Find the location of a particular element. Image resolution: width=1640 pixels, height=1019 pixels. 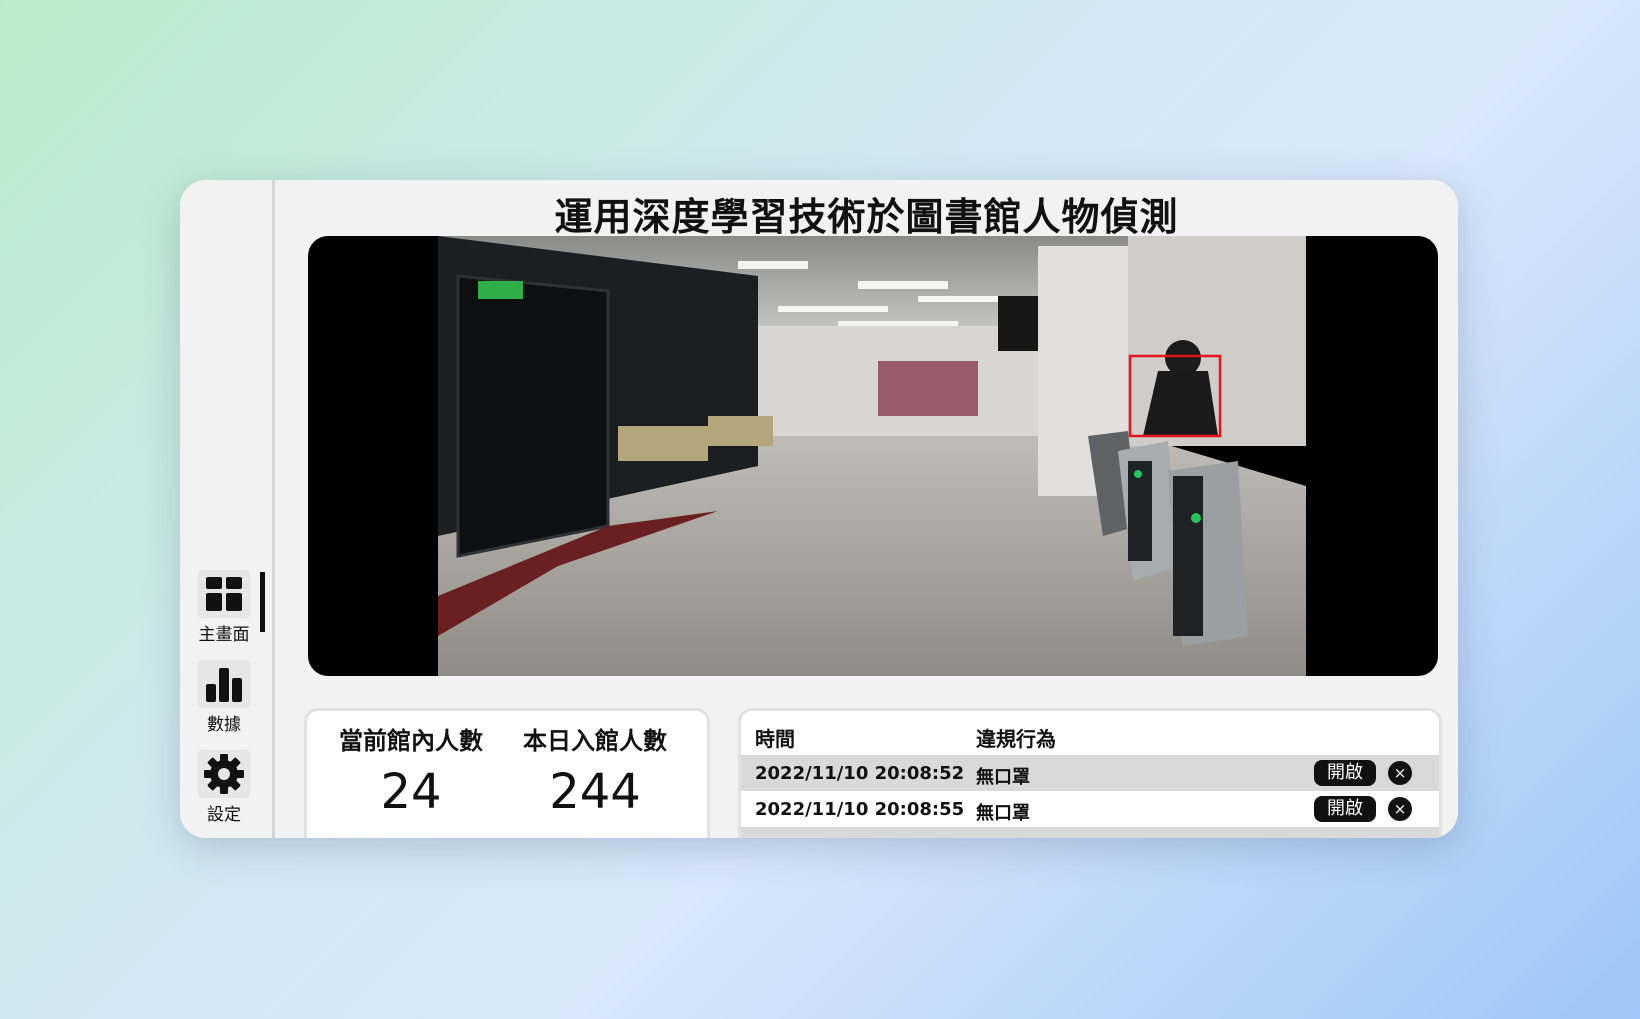

column-header-time: 時間 is located at coordinates (775, 739).